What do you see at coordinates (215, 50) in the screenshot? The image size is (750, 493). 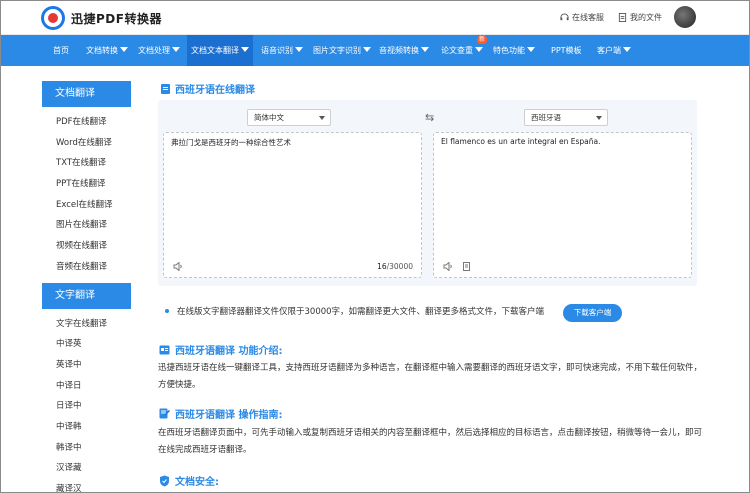 I see `nav-doc-translate-label: 文档文本翻译` at bounding box center [215, 50].